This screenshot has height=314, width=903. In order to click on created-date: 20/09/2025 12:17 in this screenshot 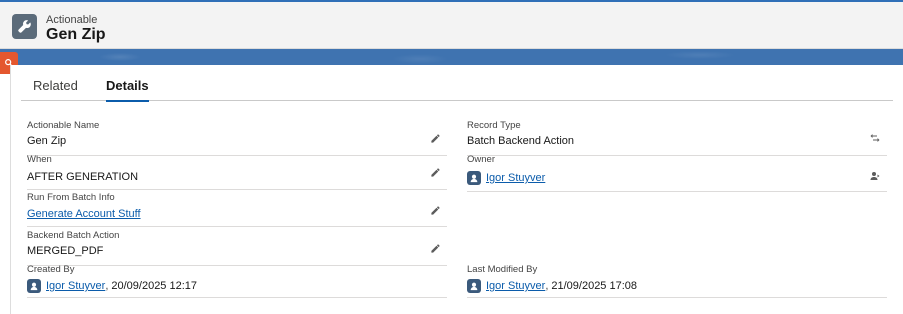, I will do `click(154, 286)`.